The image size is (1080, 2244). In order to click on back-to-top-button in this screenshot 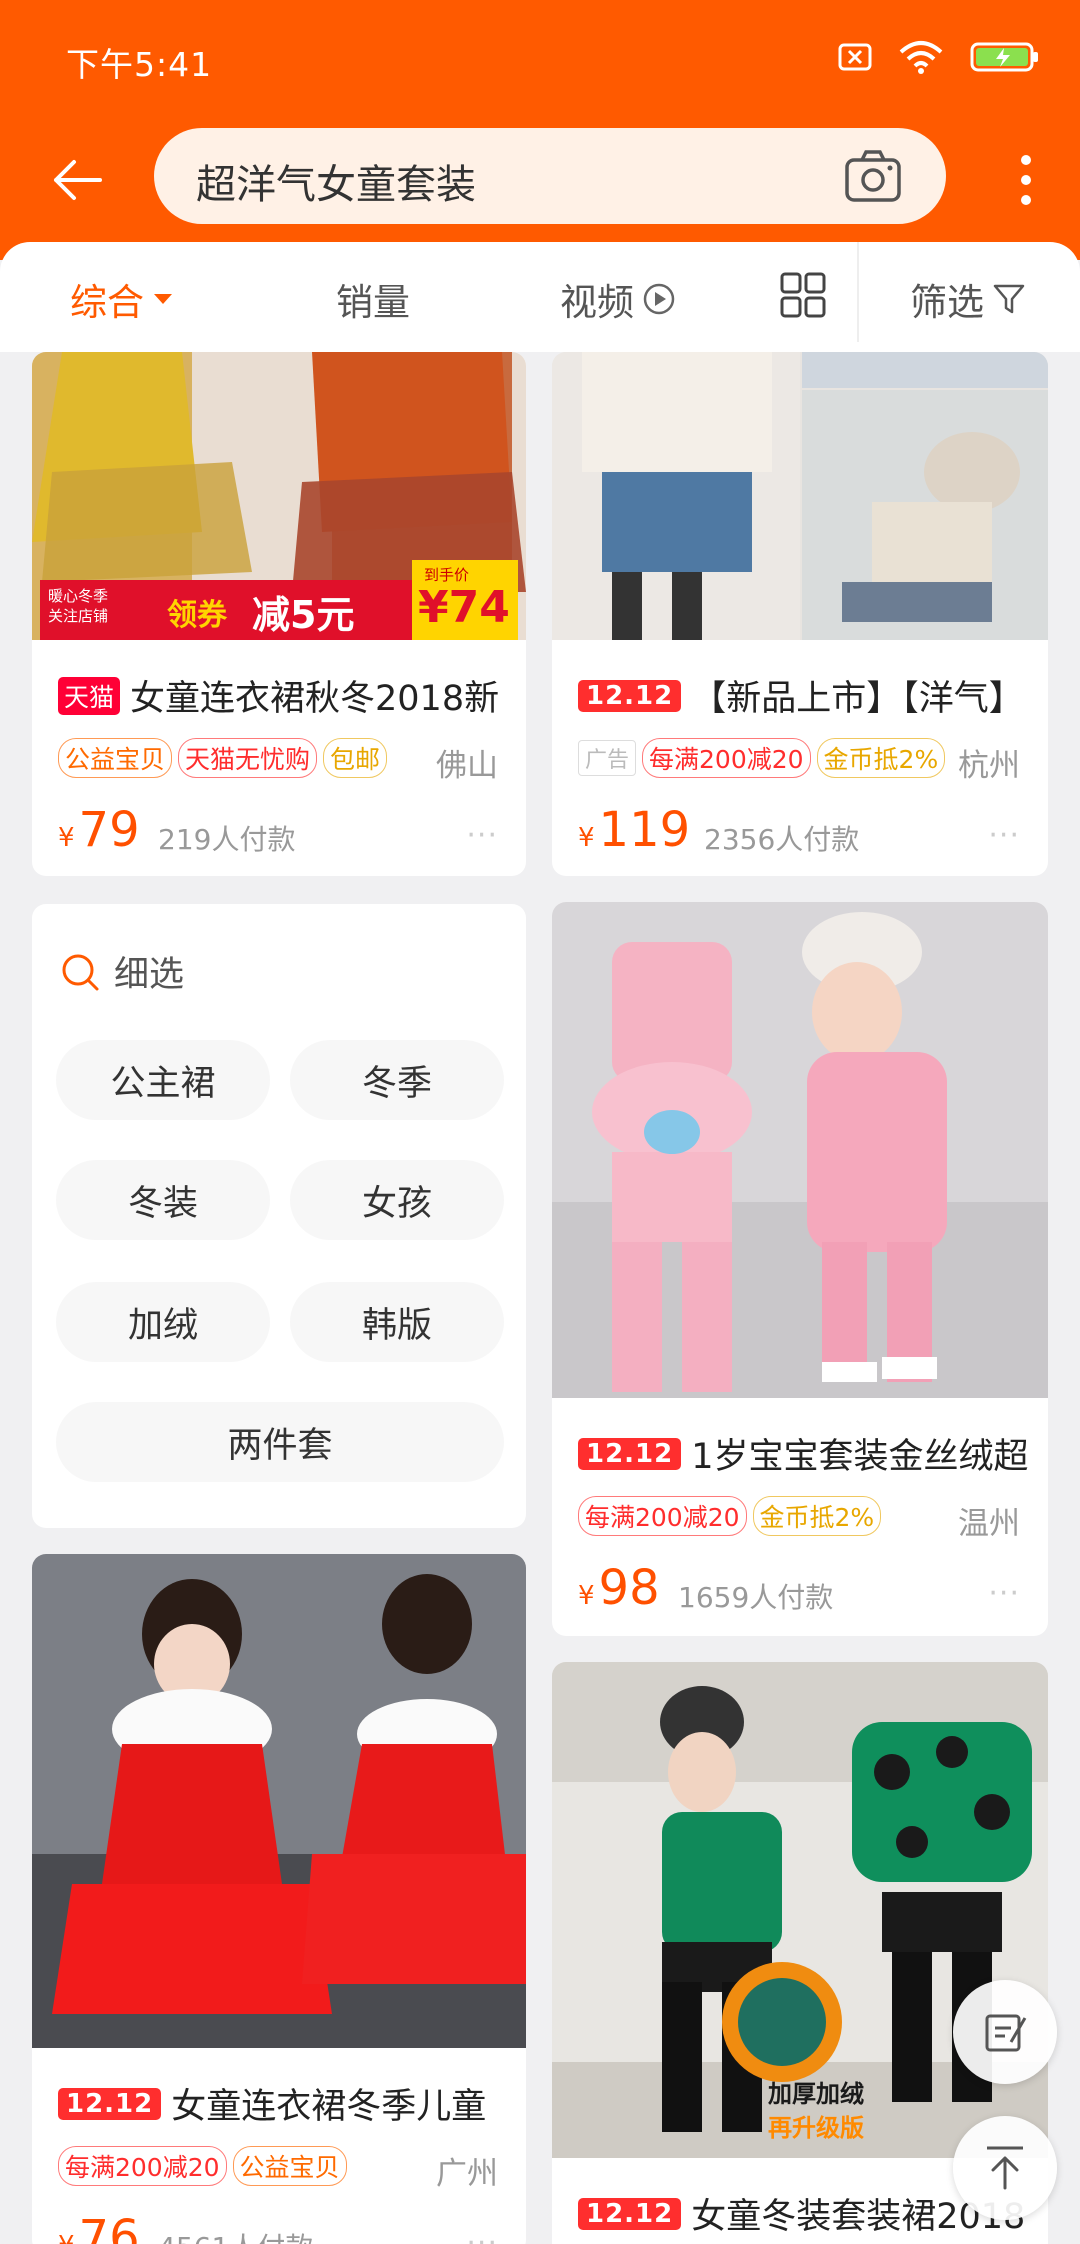, I will do `click(1005, 2168)`.